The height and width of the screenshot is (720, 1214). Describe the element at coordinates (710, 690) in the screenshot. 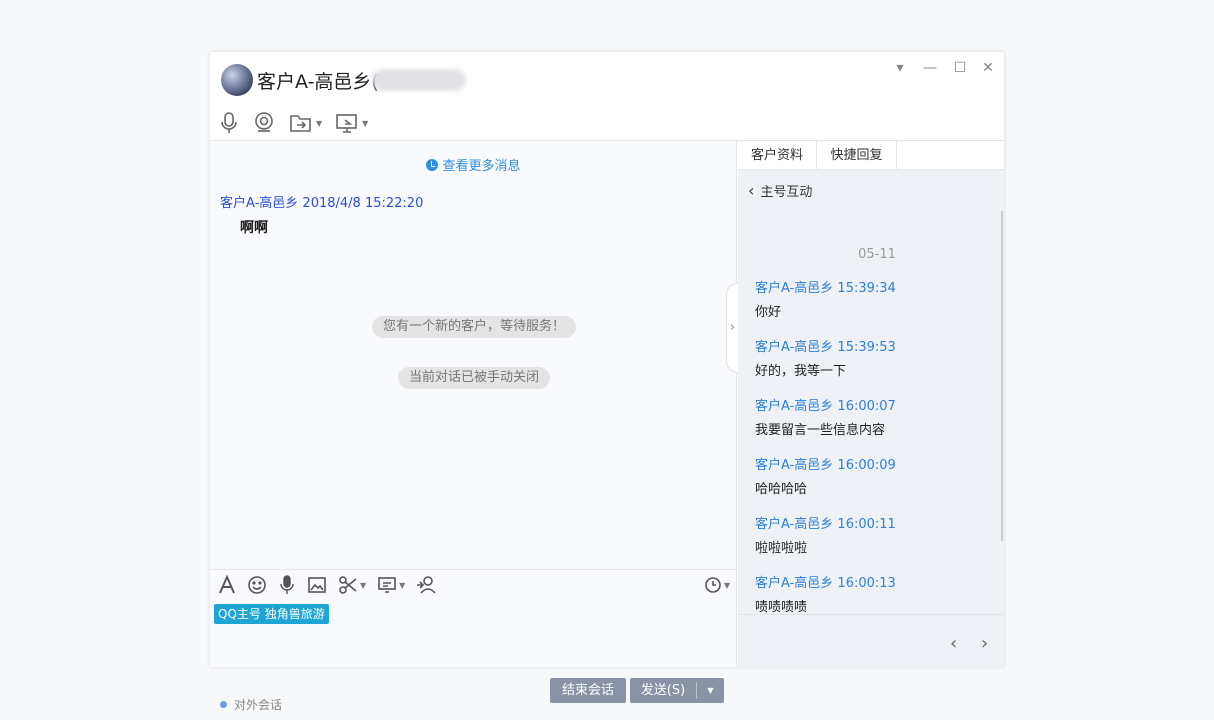

I see `send-options-chevron-icon: ▼` at that location.